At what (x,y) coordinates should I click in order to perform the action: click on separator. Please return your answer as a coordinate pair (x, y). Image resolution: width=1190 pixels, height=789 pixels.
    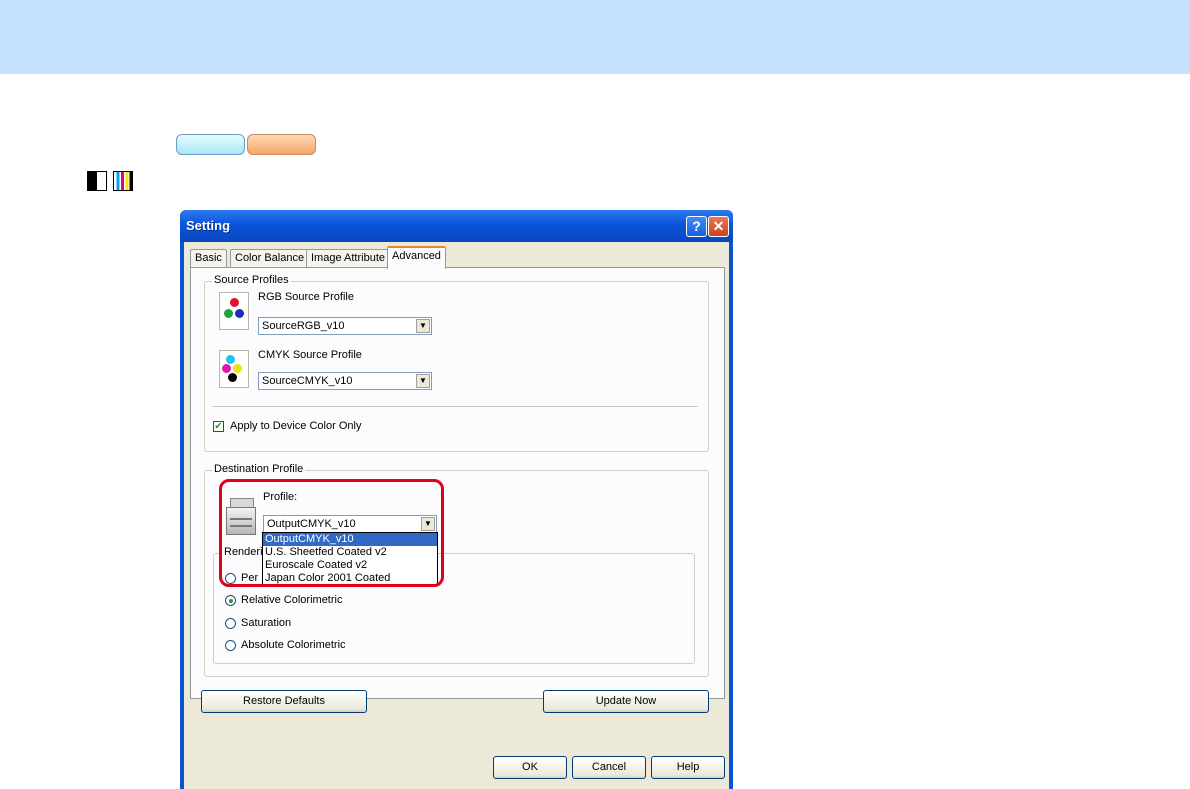
    Looking at the image, I should click on (455, 407).